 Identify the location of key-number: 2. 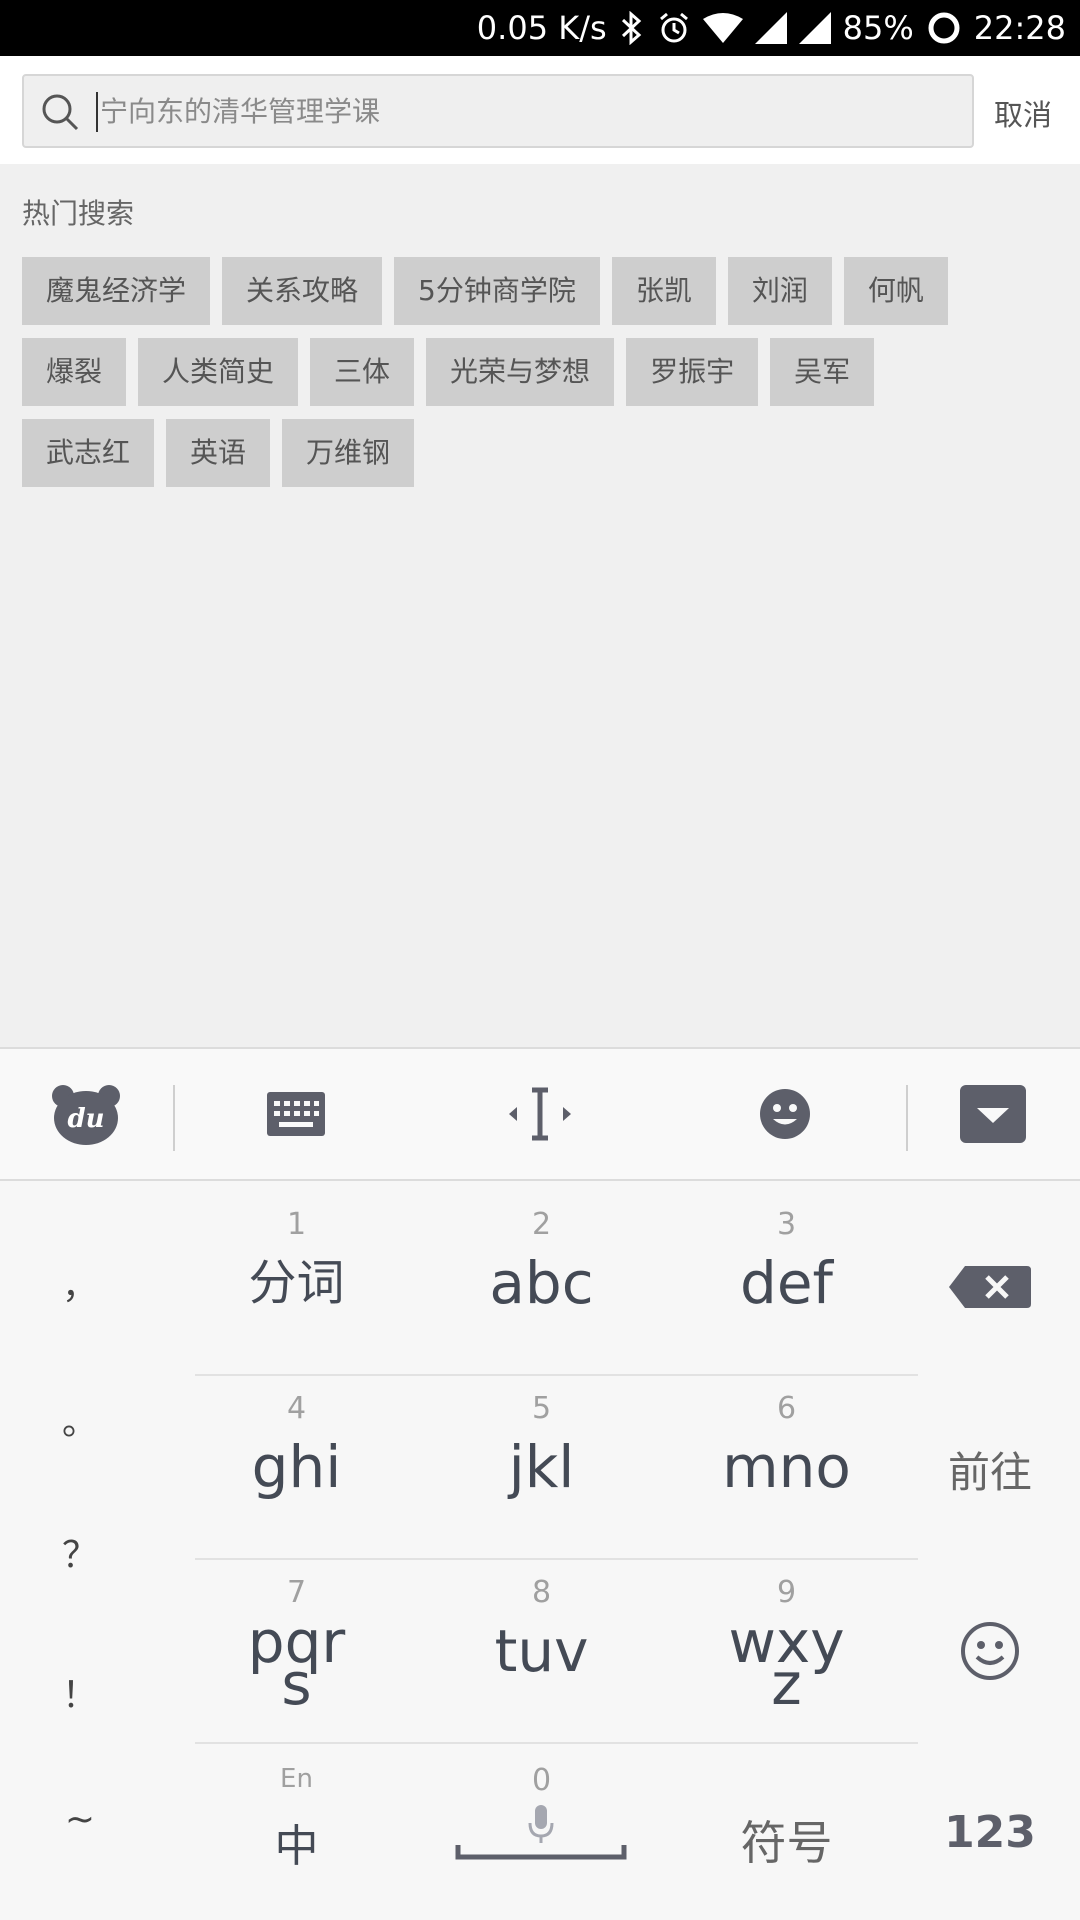
(541, 1224).